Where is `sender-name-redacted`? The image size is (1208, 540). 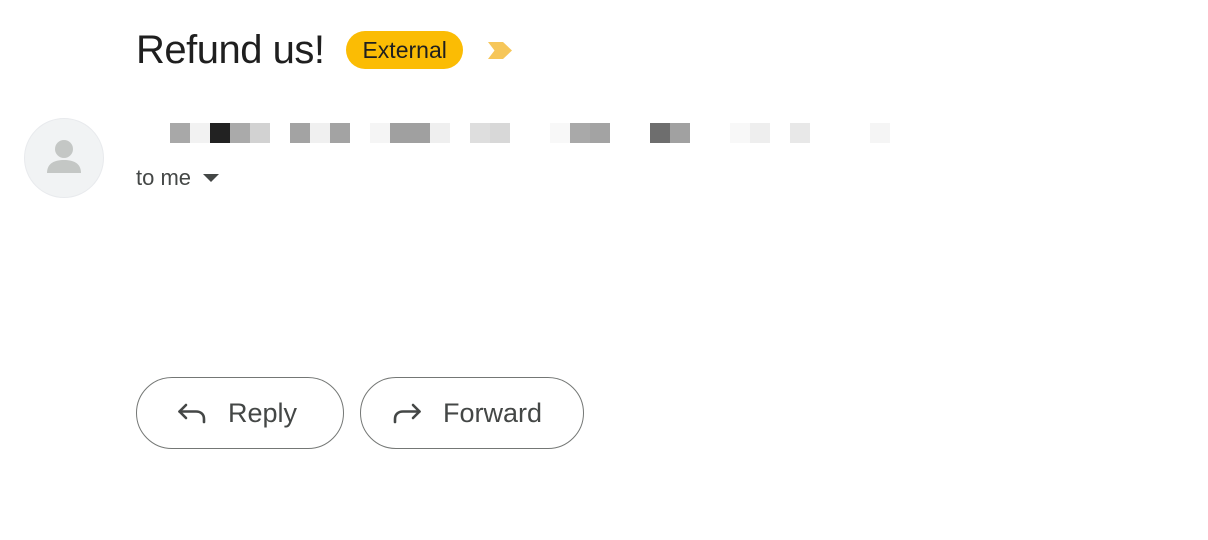 sender-name-redacted is located at coordinates (530, 133).